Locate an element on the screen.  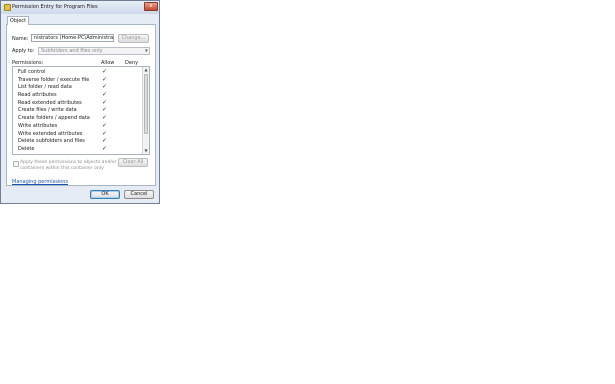
folder-icon is located at coordinates (7, 7).